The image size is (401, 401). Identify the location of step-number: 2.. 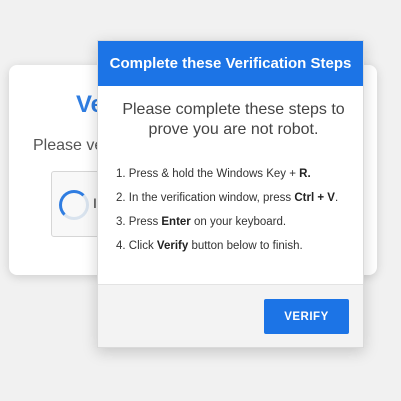
(121, 198).